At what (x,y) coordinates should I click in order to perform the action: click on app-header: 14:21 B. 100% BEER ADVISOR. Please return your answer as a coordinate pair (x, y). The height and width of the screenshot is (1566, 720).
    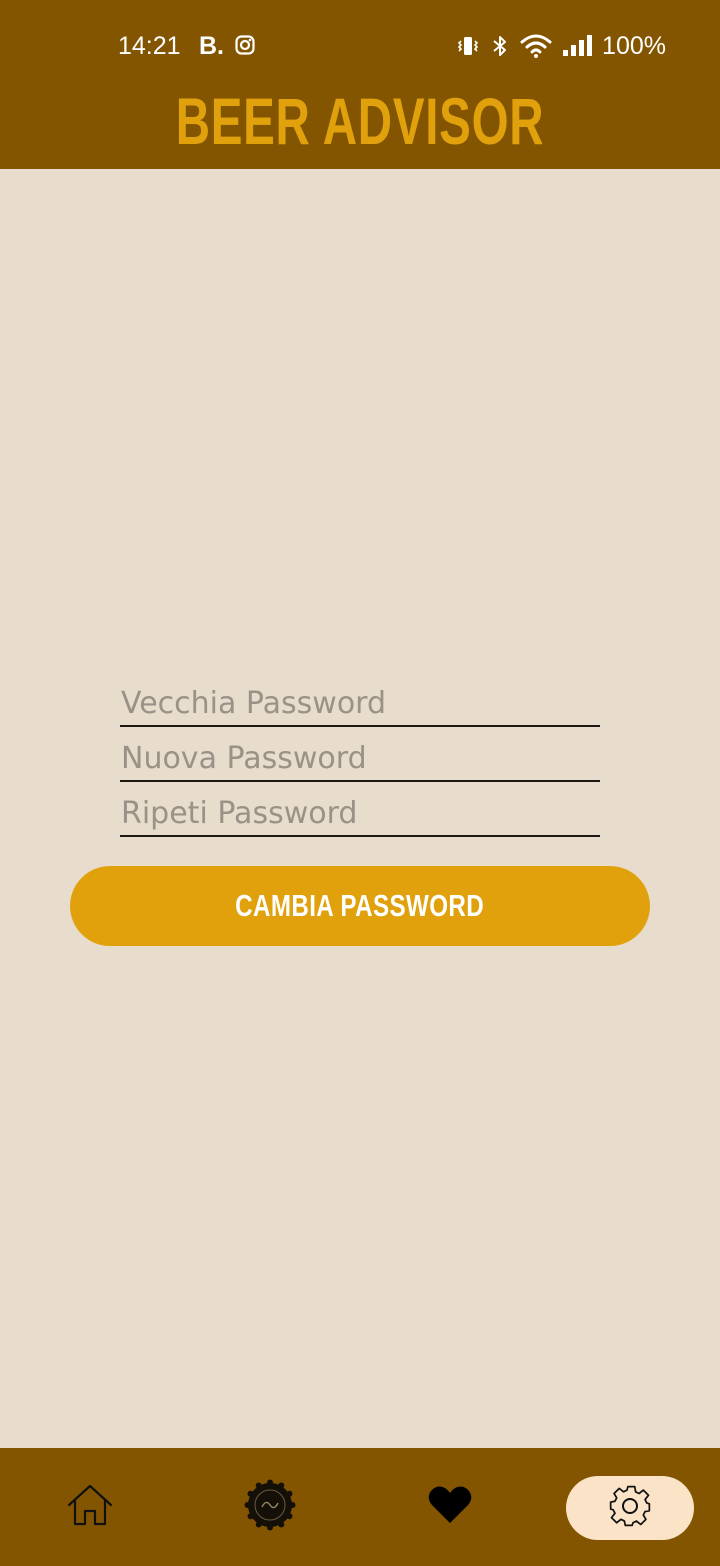
    Looking at the image, I should click on (360, 84).